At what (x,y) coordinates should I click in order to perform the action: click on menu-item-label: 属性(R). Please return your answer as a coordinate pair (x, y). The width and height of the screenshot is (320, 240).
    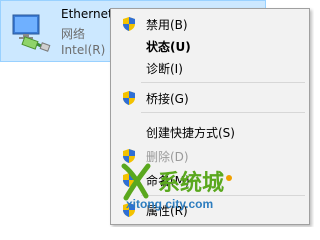
    Looking at the image, I should click on (167, 211).